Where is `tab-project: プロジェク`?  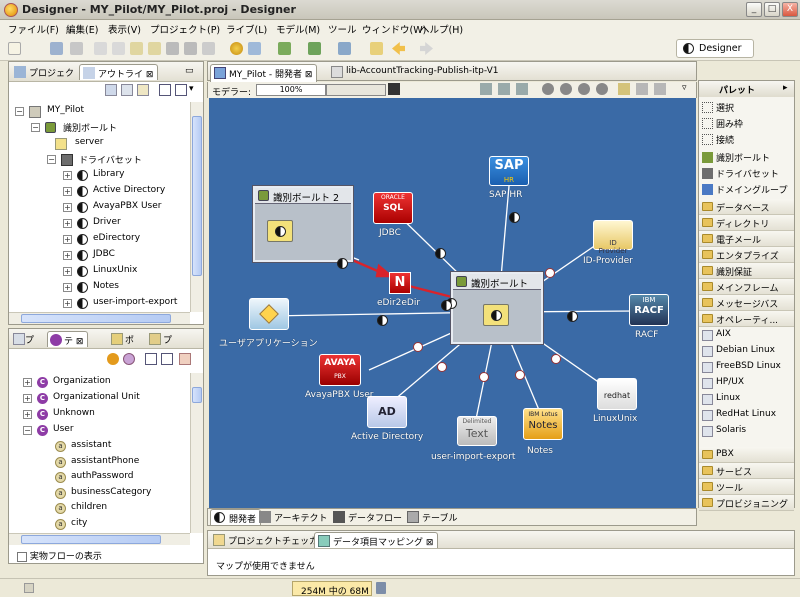
tab-project: プロジェク is located at coordinates (44, 72).